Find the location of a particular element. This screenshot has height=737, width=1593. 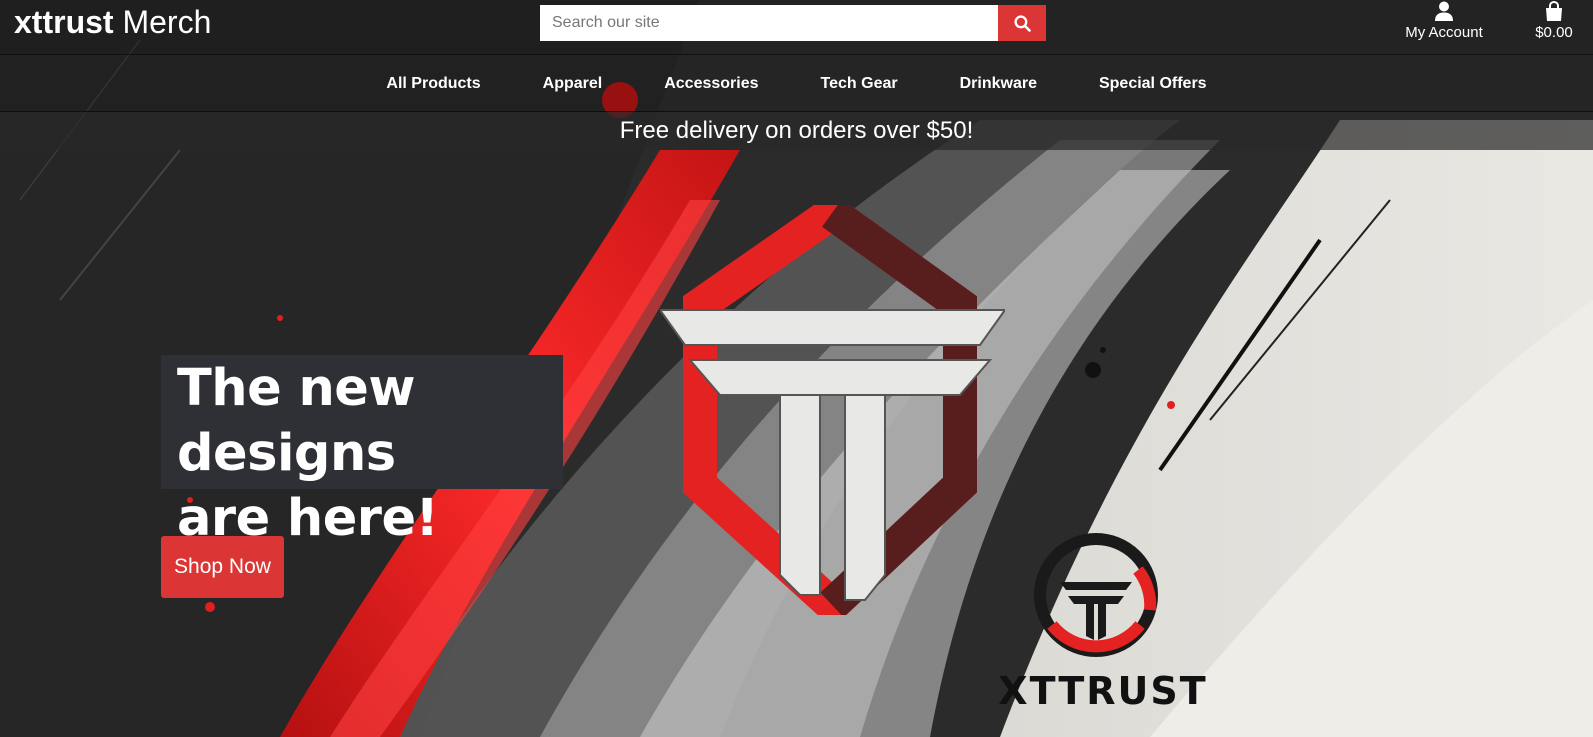

search-input is located at coordinates (769, 23).